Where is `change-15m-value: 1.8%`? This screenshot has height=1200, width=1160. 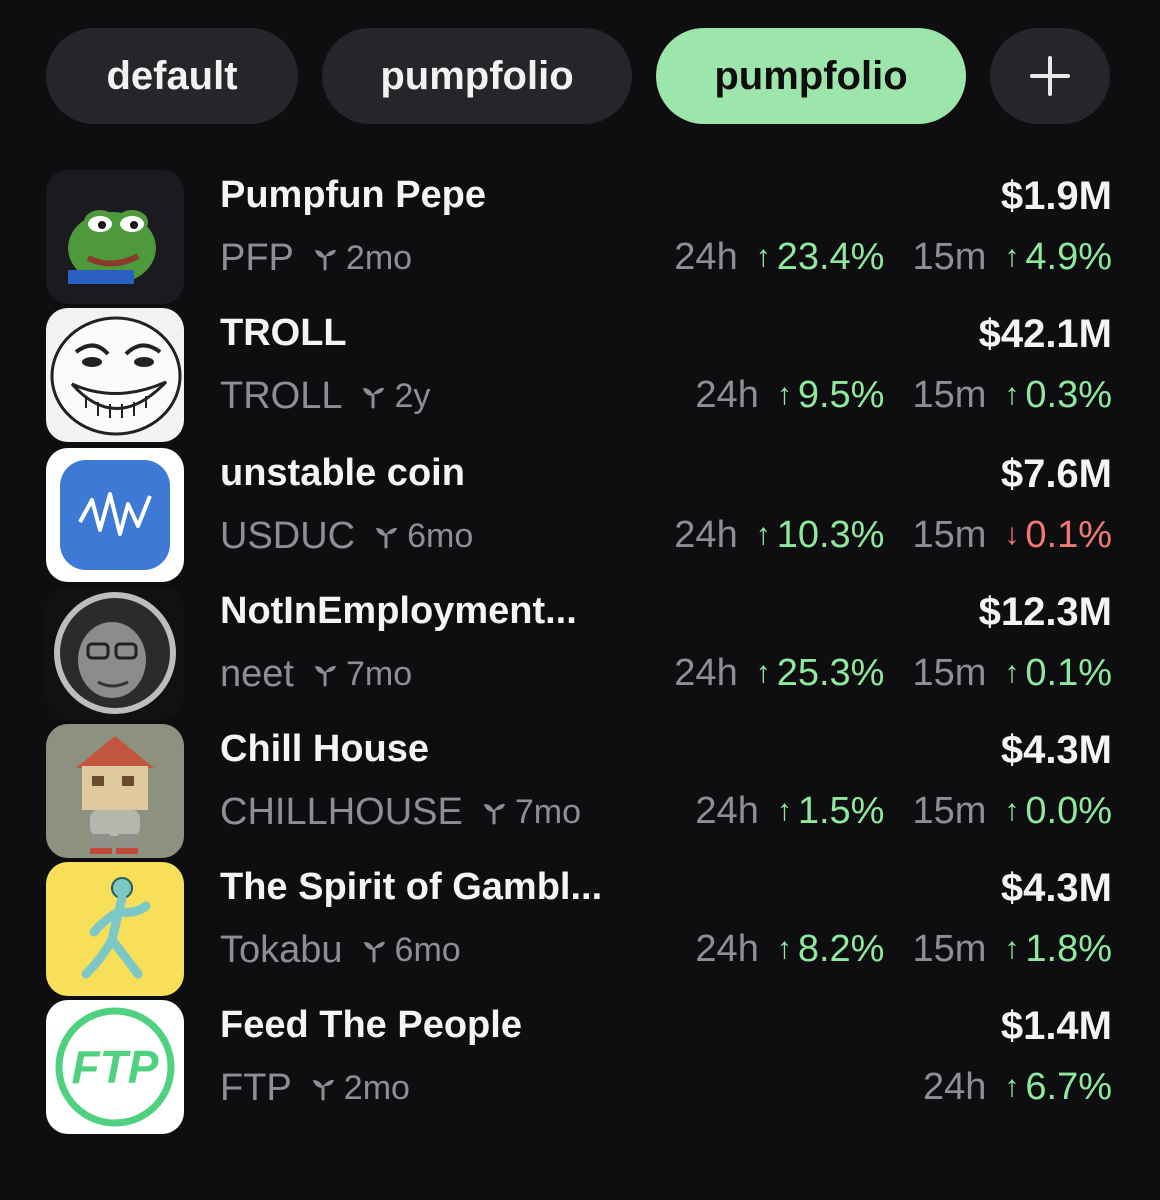
change-15m-value: 1.8% is located at coordinates (1068, 948).